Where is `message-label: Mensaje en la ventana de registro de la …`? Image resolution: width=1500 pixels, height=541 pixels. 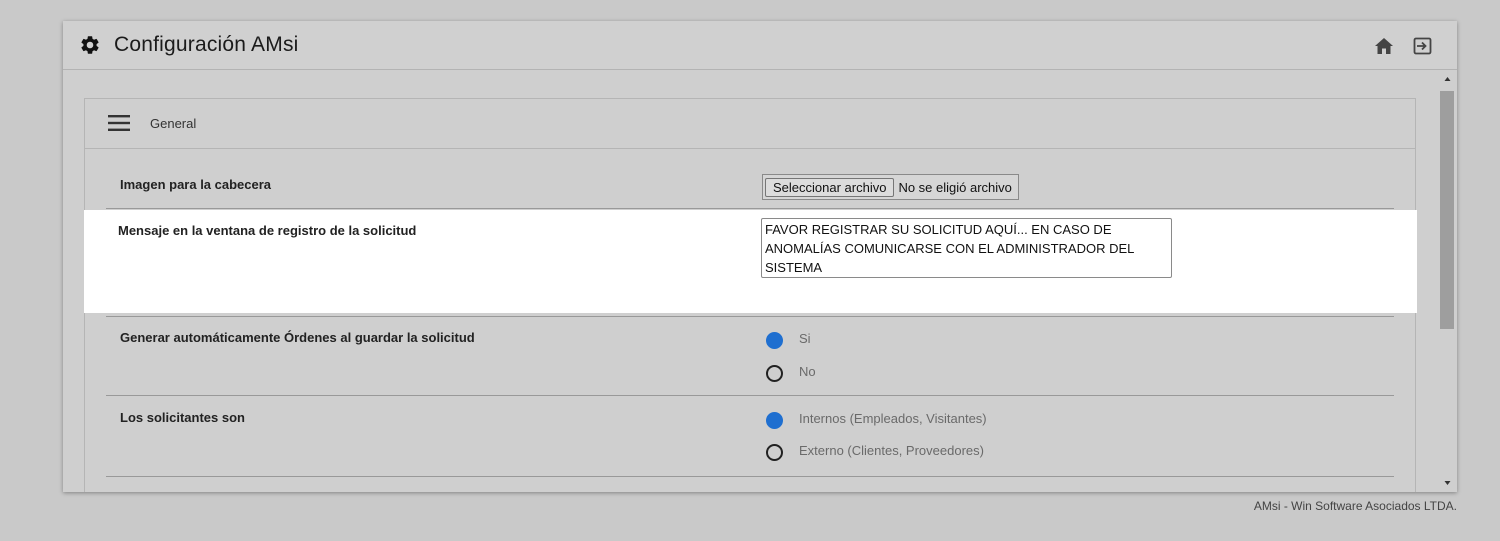 message-label: Mensaje en la ventana de registro de la … is located at coordinates (267, 230).